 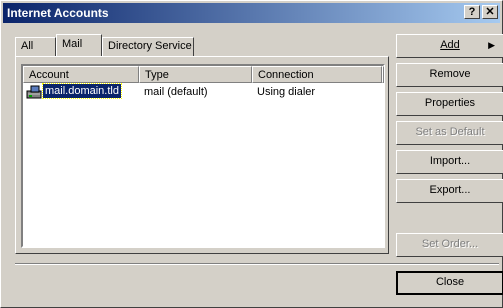 What do you see at coordinates (72, 44) in the screenshot?
I see `tab-mail-label: Mail` at bounding box center [72, 44].